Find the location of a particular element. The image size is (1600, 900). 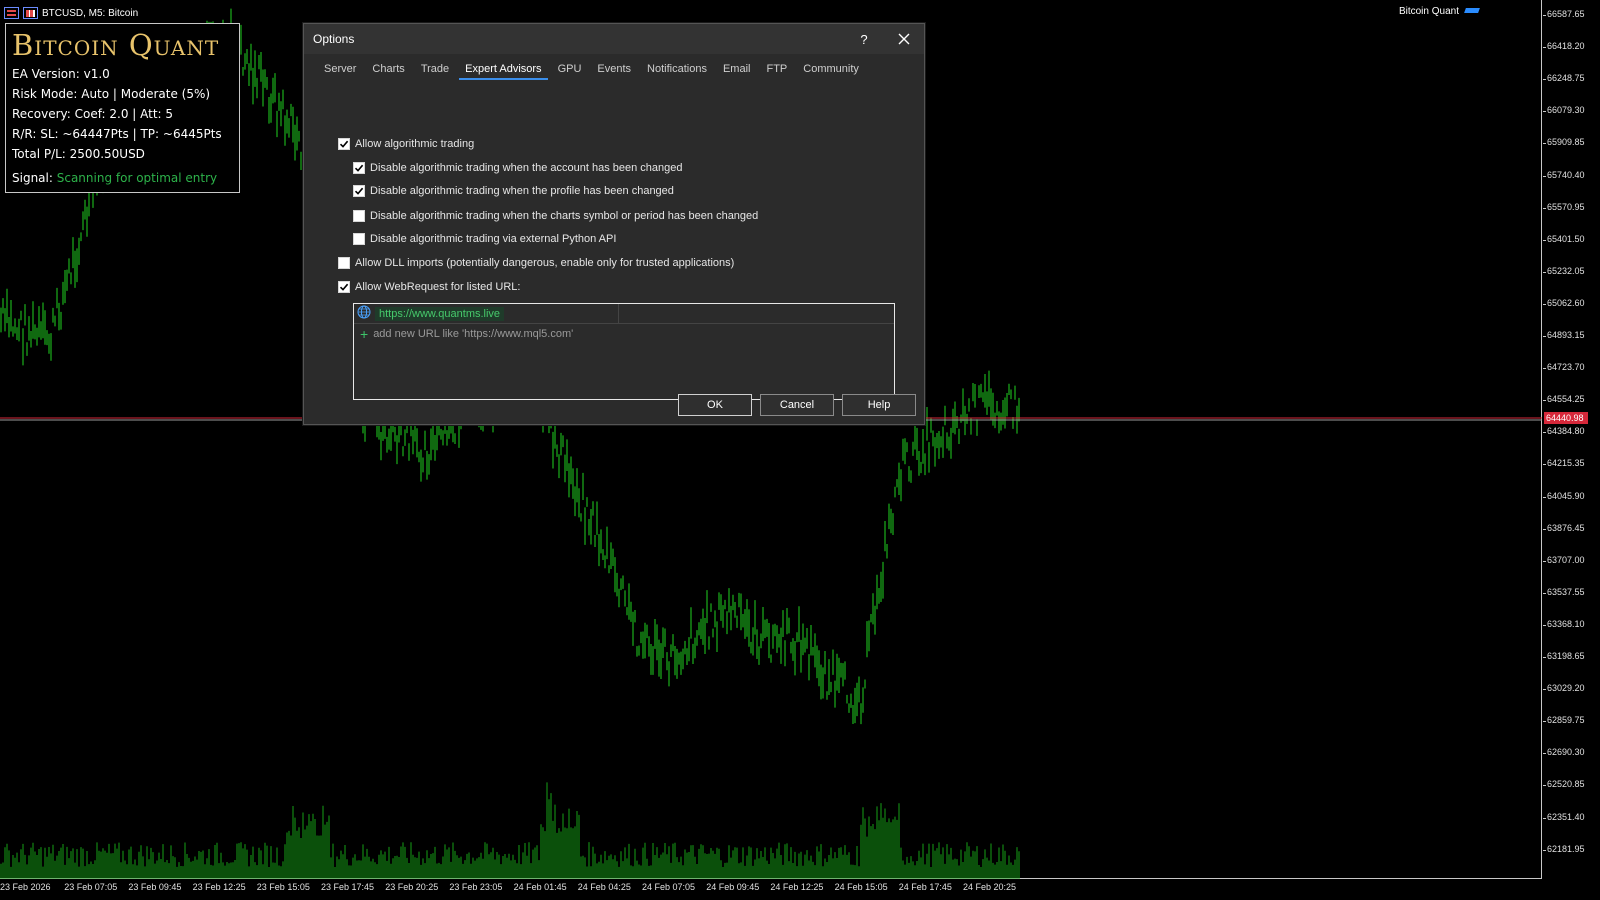

tab-expert-advisors: Expert Advisors is located at coordinates (503, 69).